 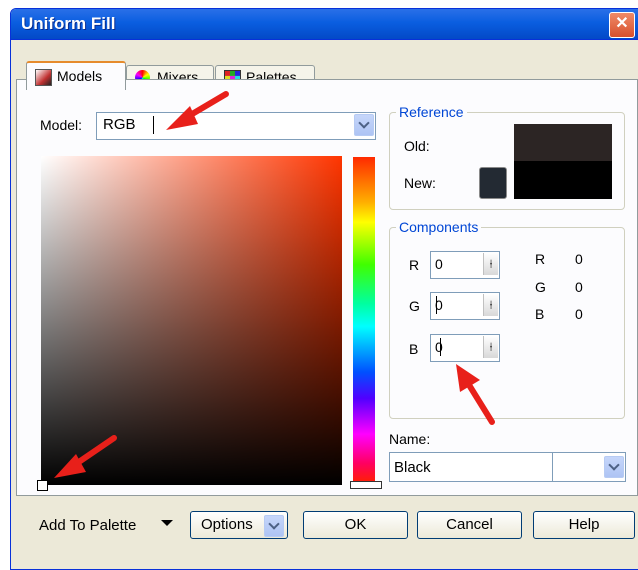 I want to click on b-spin-arrows-icon: ⍿, so click(x=490, y=347).